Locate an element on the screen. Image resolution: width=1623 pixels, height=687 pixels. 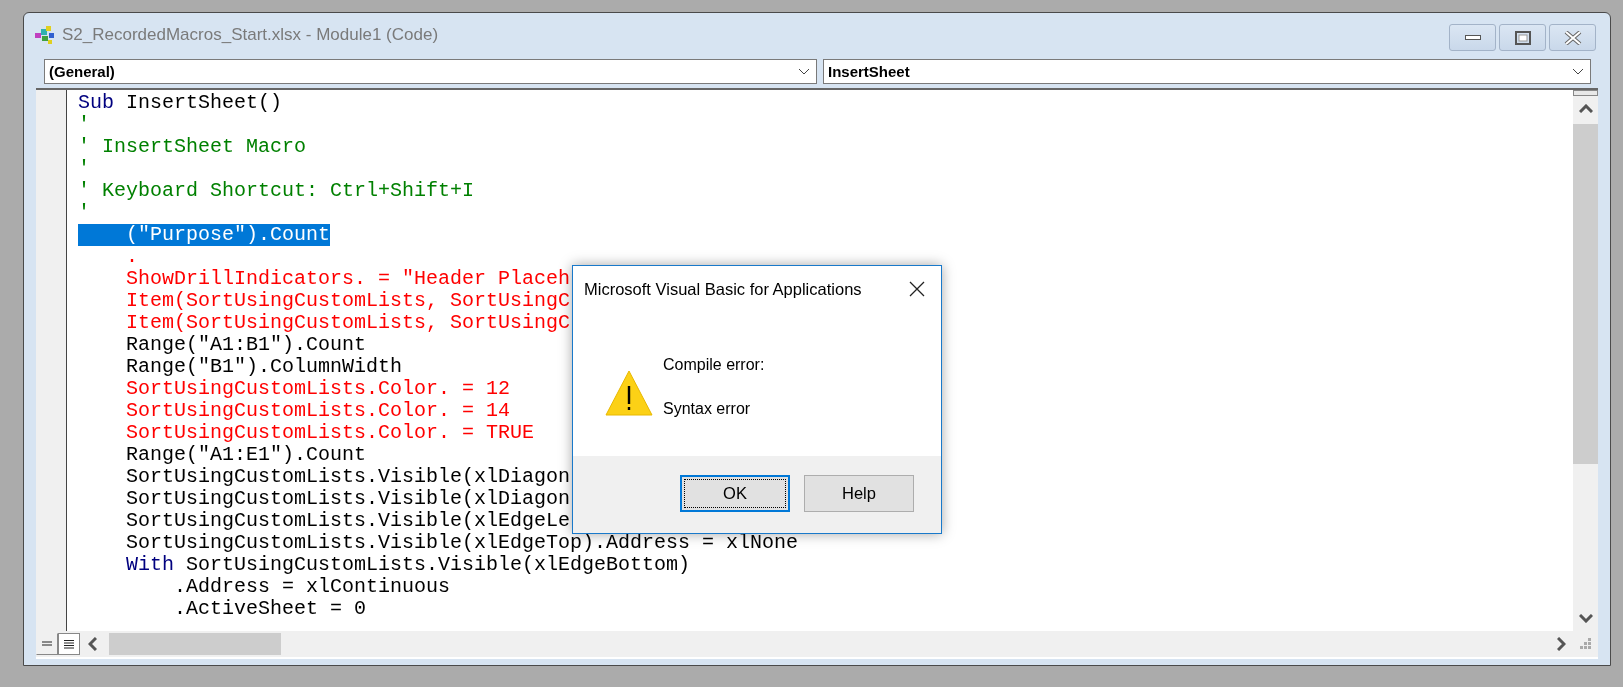
maximize-button is located at coordinates (1522, 37).